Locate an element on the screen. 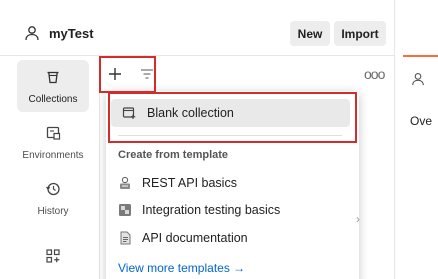 This screenshot has height=279, width=438. add-apps-icon is located at coordinates (53, 256).